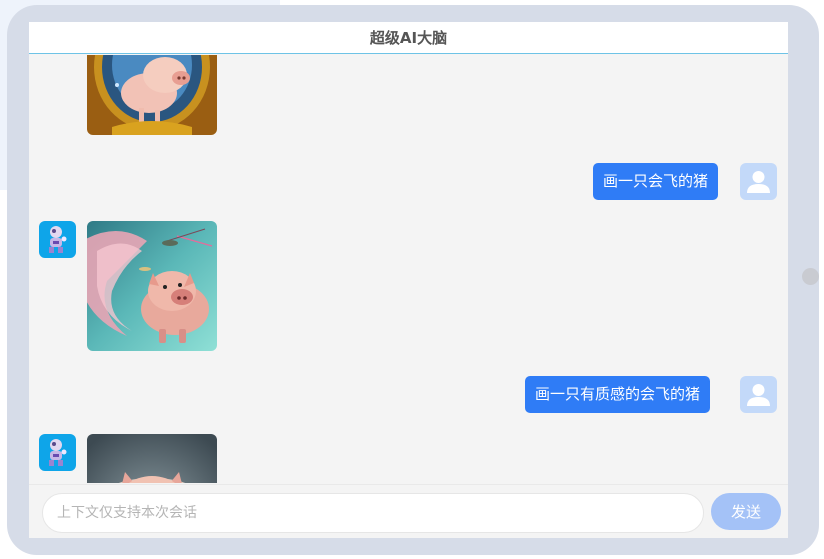 The width and height of the screenshot is (824, 559). Describe the element at coordinates (618, 394) in the screenshot. I see `user-message-bubble: 画一只有质感的会飞的猪` at that location.